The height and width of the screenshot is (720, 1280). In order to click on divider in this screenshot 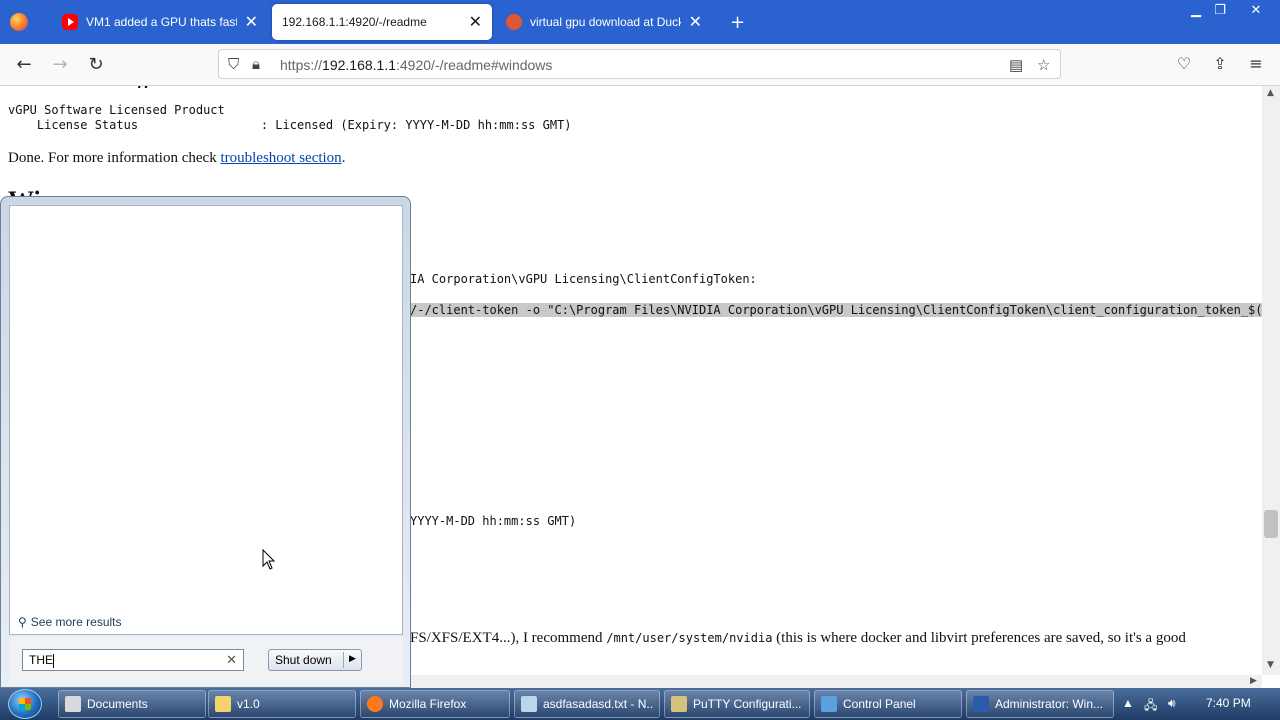, I will do `click(343, 660)`.